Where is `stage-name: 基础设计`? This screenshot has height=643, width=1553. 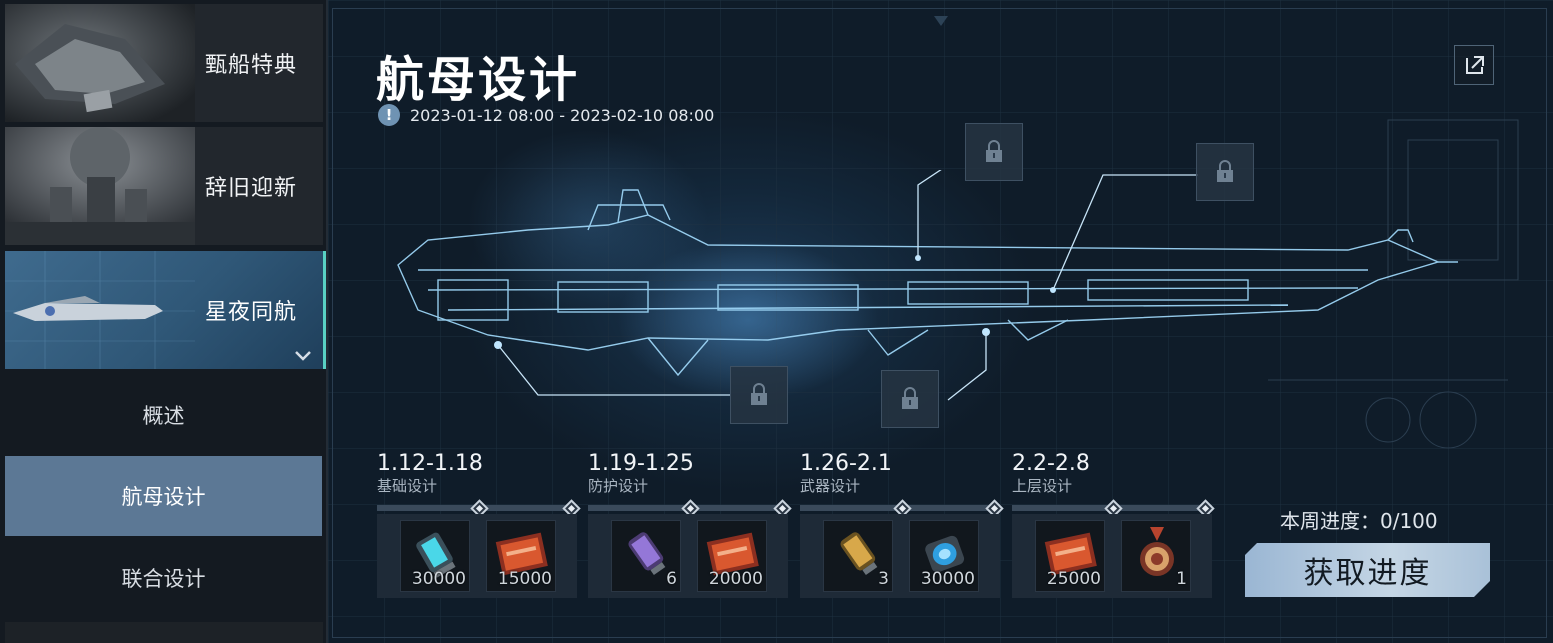 stage-name: 基础设计 is located at coordinates (407, 486).